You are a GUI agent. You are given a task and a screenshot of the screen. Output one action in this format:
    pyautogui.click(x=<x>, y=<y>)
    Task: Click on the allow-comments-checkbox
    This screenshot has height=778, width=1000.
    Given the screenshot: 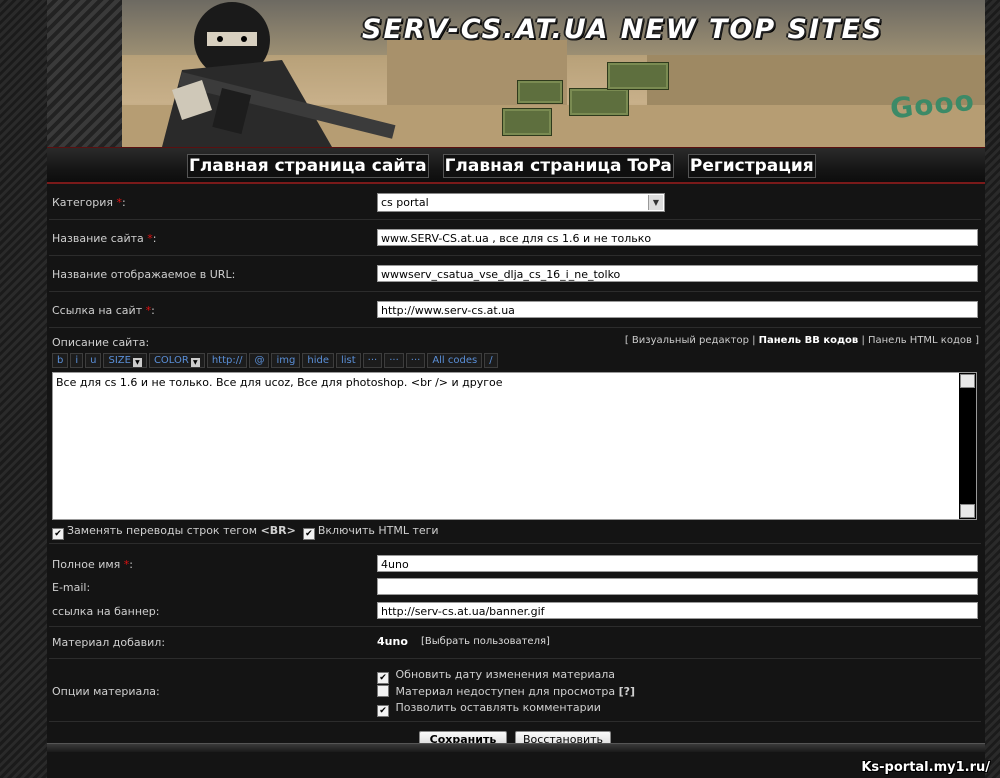 What is the action you would take?
    pyautogui.click(x=383, y=710)
    